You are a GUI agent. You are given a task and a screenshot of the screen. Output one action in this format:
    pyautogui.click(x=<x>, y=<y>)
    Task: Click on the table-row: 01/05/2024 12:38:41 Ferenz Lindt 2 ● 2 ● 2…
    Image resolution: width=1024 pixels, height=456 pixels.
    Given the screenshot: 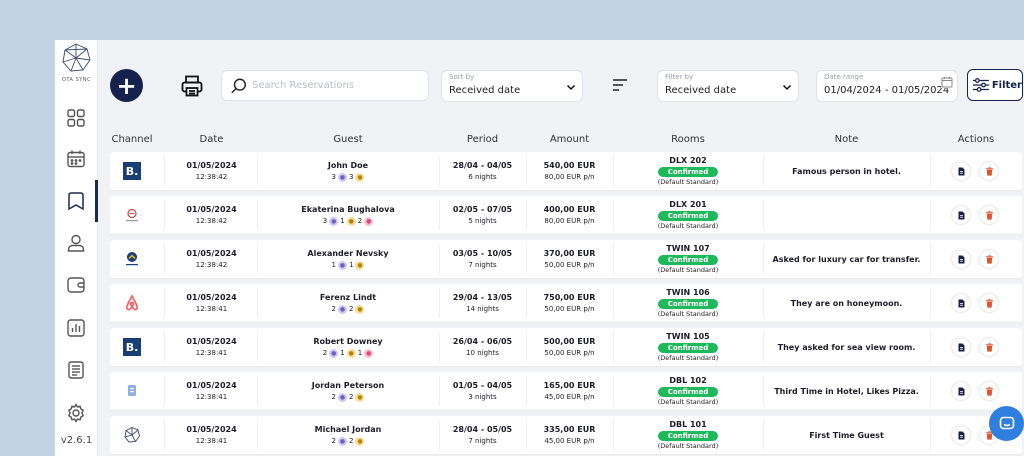 What is the action you would take?
    pyautogui.click(x=566, y=303)
    